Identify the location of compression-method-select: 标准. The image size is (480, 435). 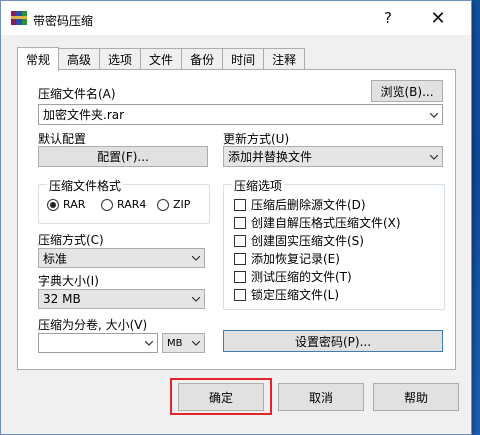
(121, 258).